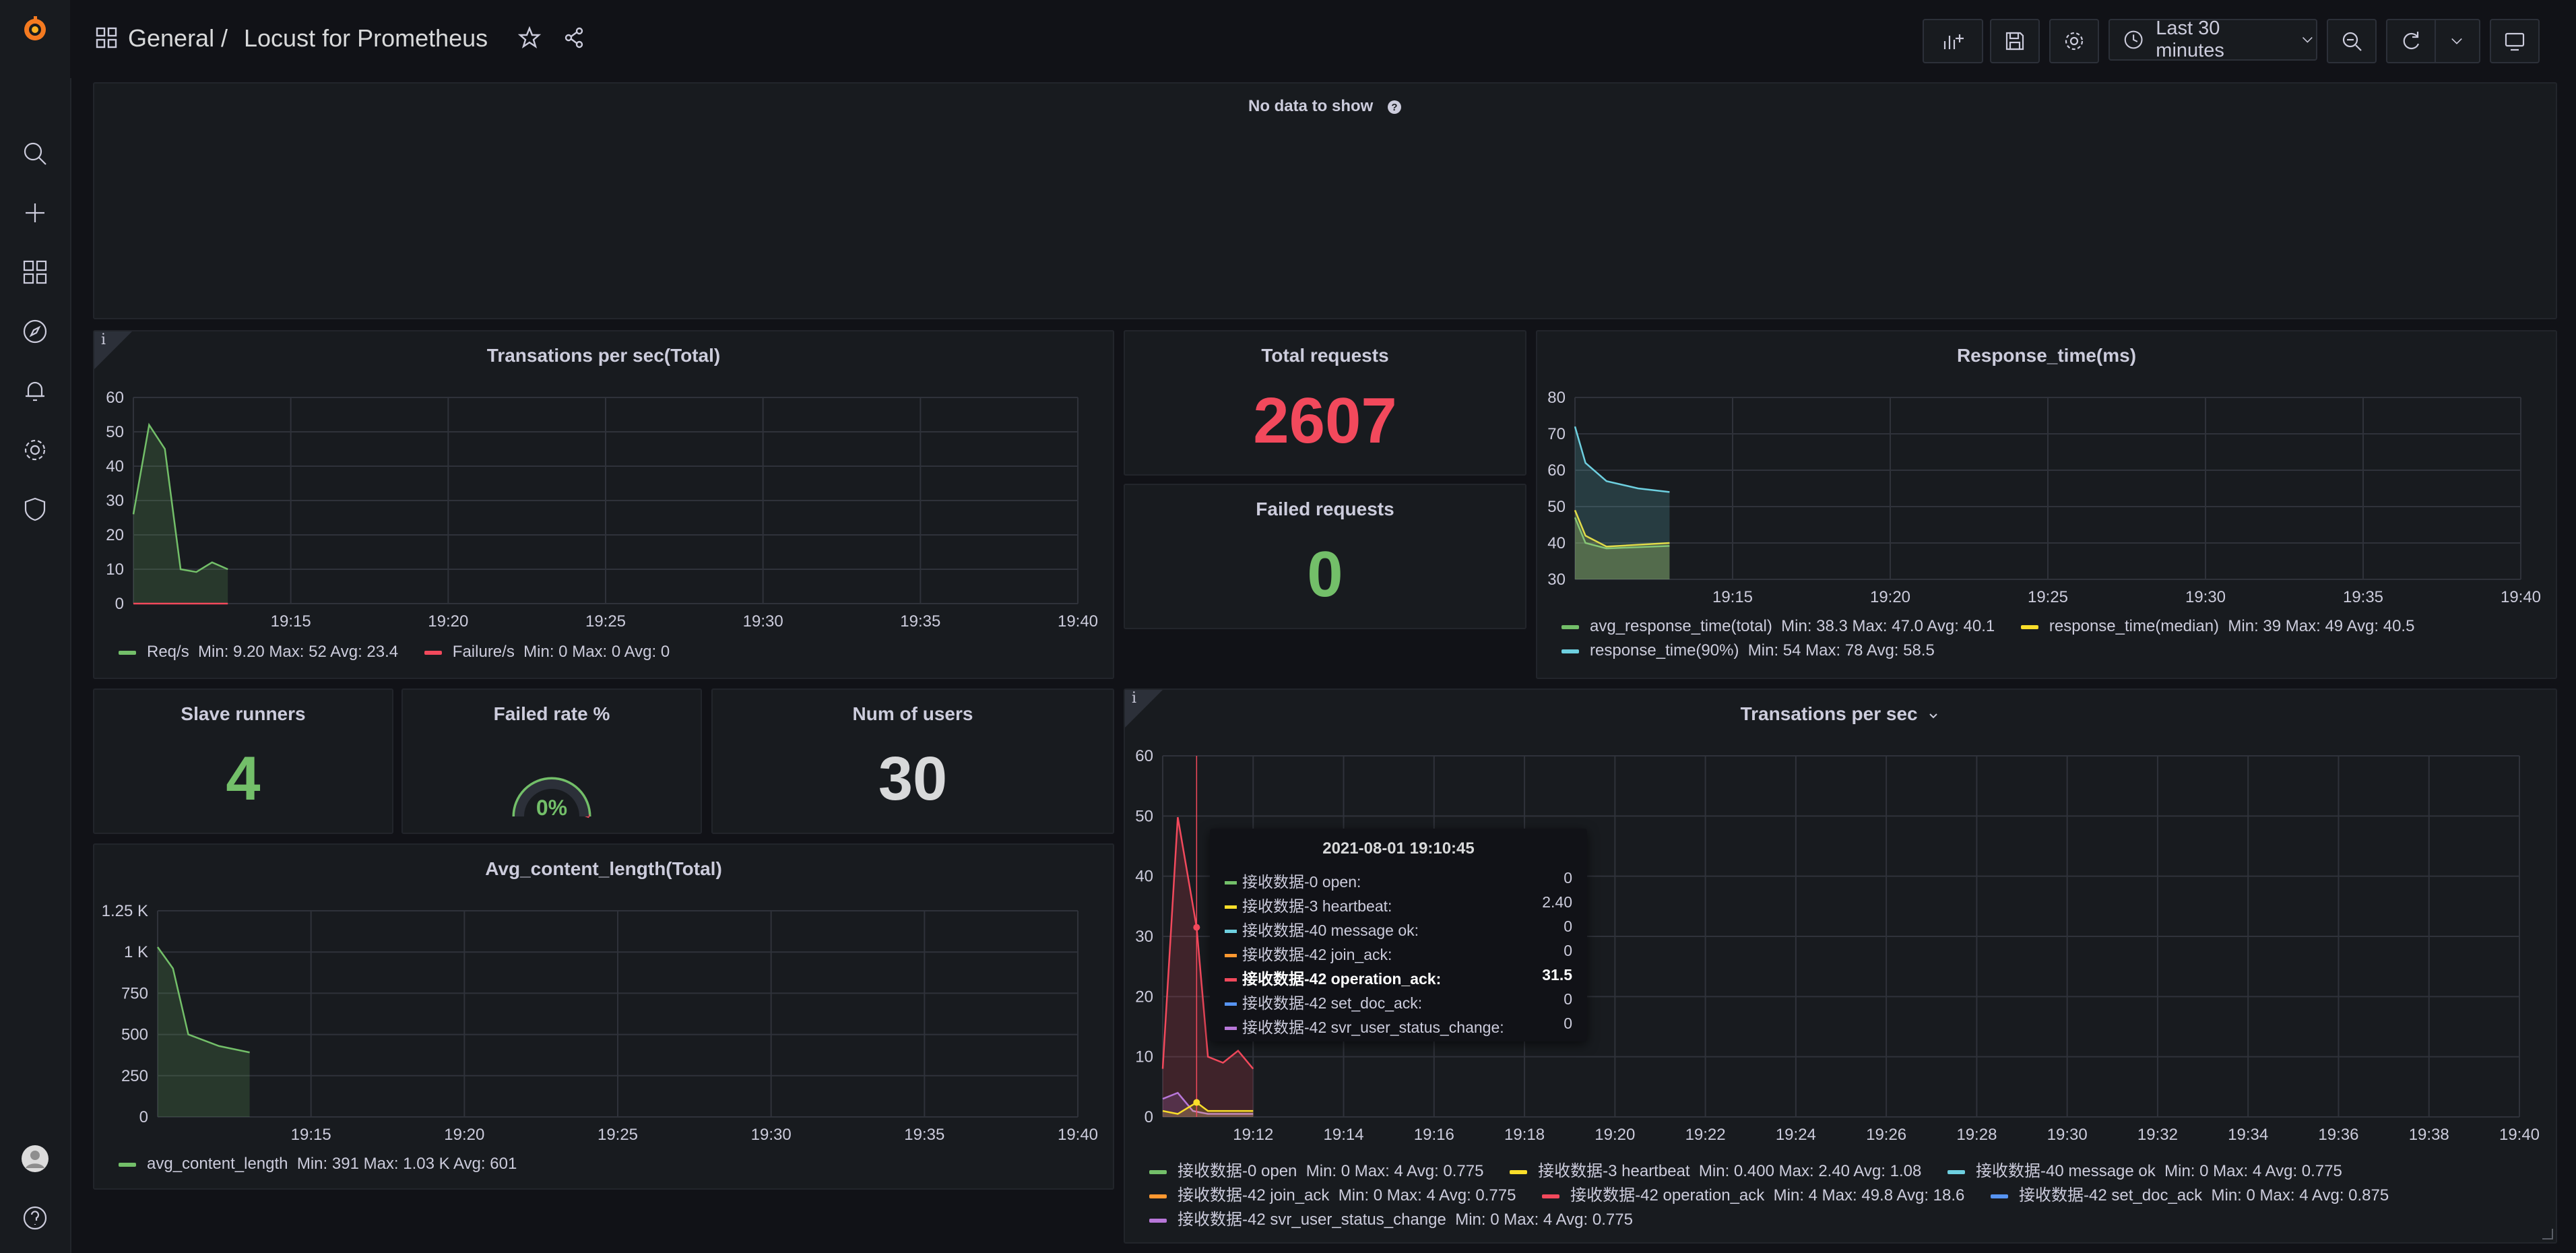  What do you see at coordinates (530, 40) in the screenshot?
I see `star-icon` at bounding box center [530, 40].